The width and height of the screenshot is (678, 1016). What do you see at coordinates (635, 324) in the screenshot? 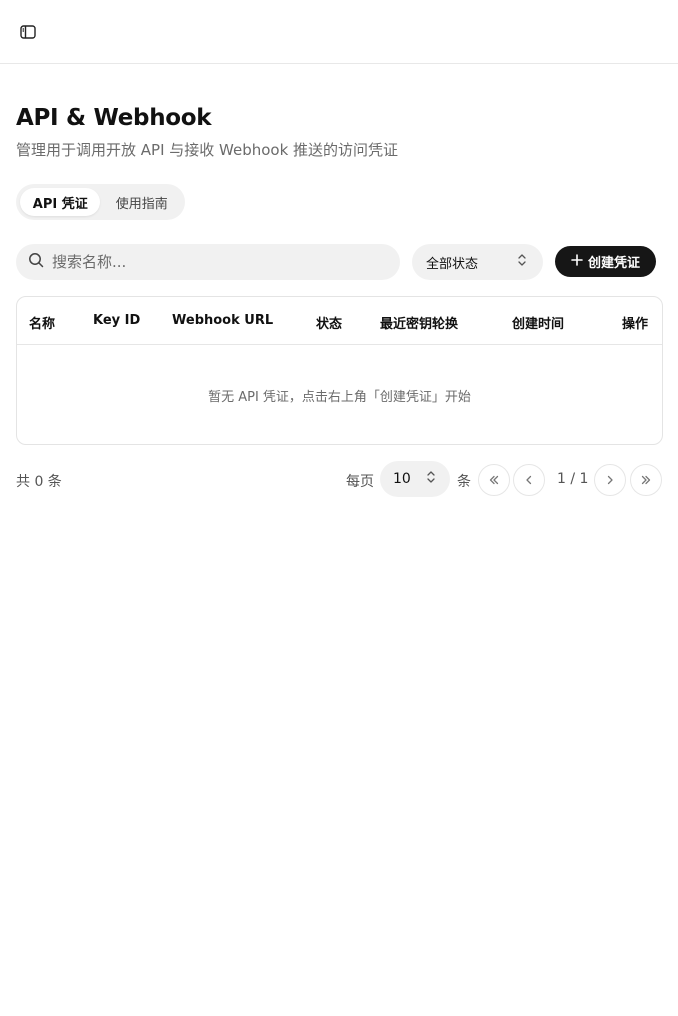
I see `column-header-actions: 操作` at bounding box center [635, 324].